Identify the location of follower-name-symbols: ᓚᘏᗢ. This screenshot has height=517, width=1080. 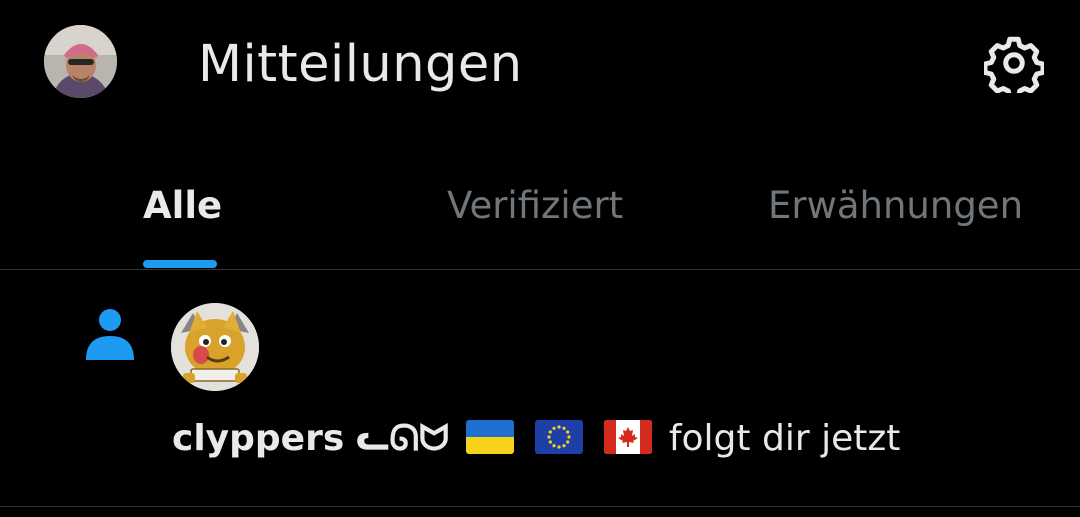
(402, 438).